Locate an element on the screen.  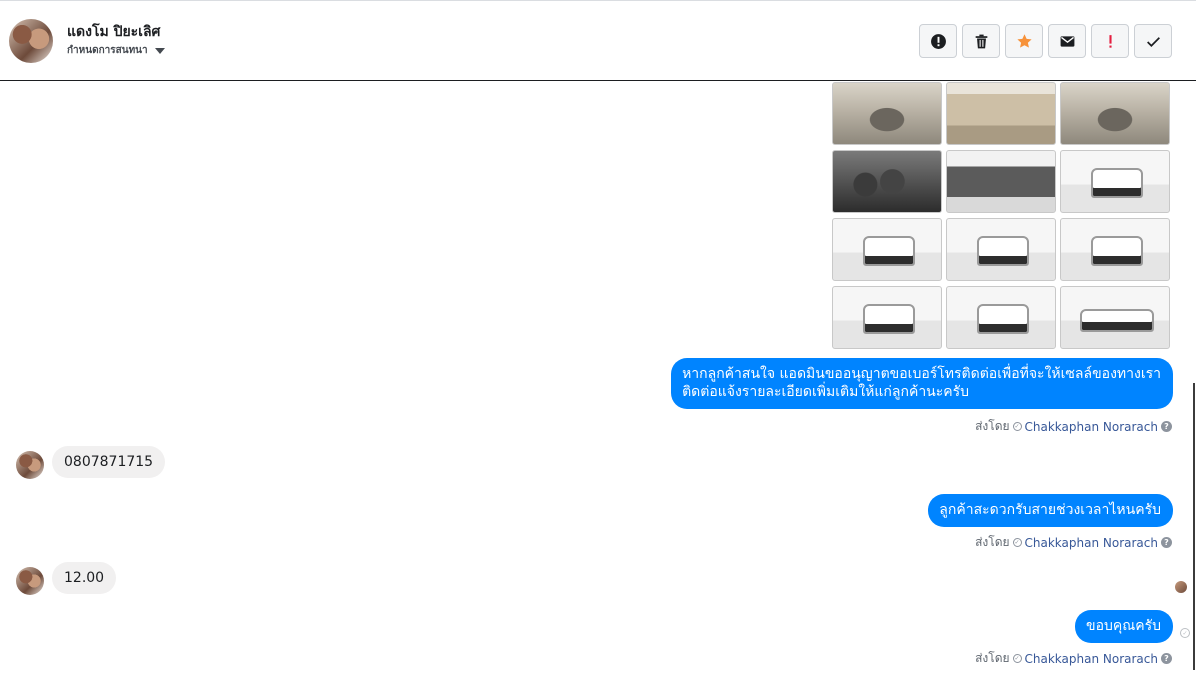
seen-avatar is located at coordinates (1181, 587).